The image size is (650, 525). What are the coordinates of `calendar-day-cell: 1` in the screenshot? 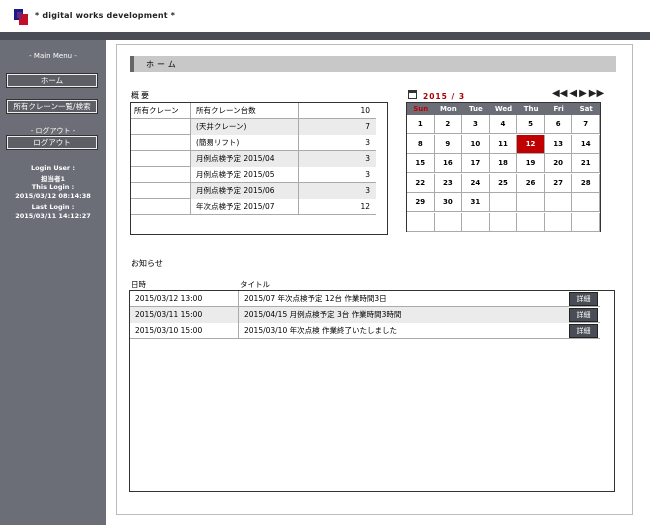 It's located at (421, 124).